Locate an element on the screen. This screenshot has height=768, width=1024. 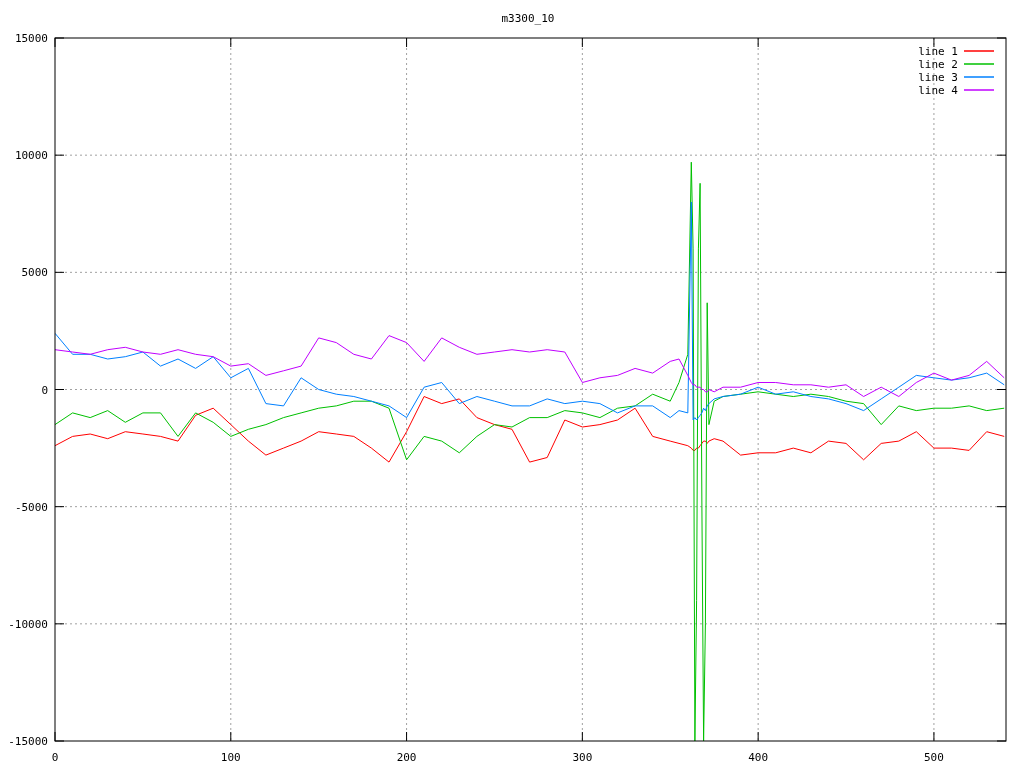
x-tick-label: 100 is located at coordinates (230, 757).